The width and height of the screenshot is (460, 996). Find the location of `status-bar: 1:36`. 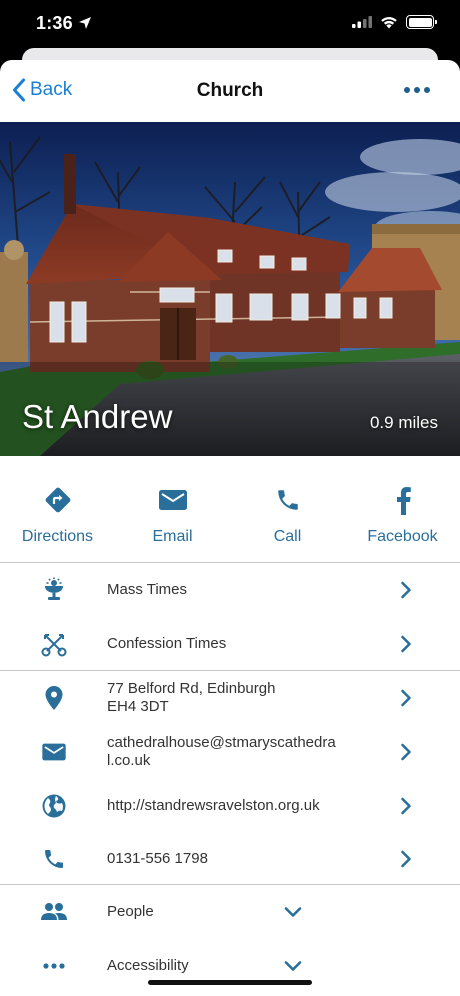

status-bar: 1:36 is located at coordinates (230, 25).